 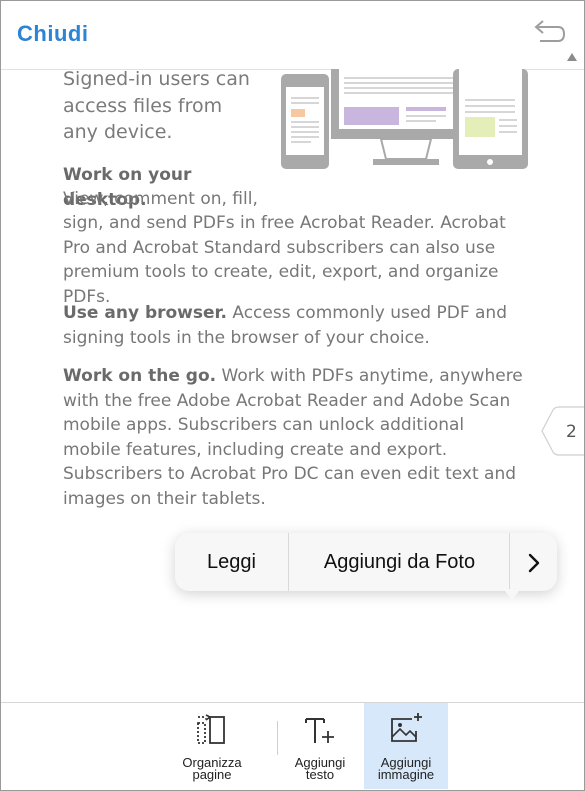 What do you see at coordinates (512, 595) in the screenshot?
I see `context-menu-pointer` at bounding box center [512, 595].